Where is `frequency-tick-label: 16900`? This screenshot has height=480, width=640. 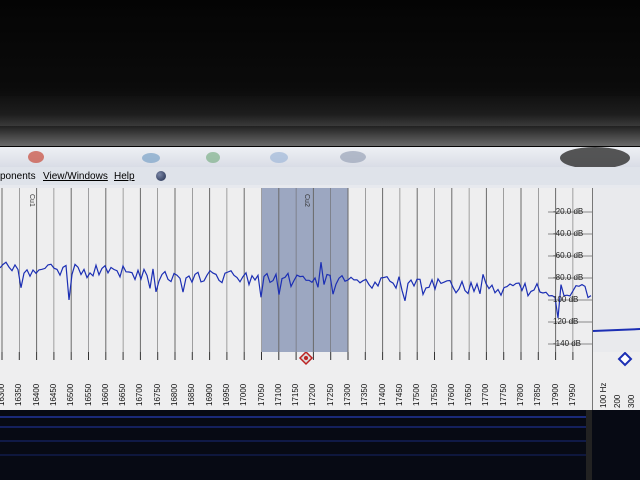
frequency-tick-label: 16900 is located at coordinates (209, 394).